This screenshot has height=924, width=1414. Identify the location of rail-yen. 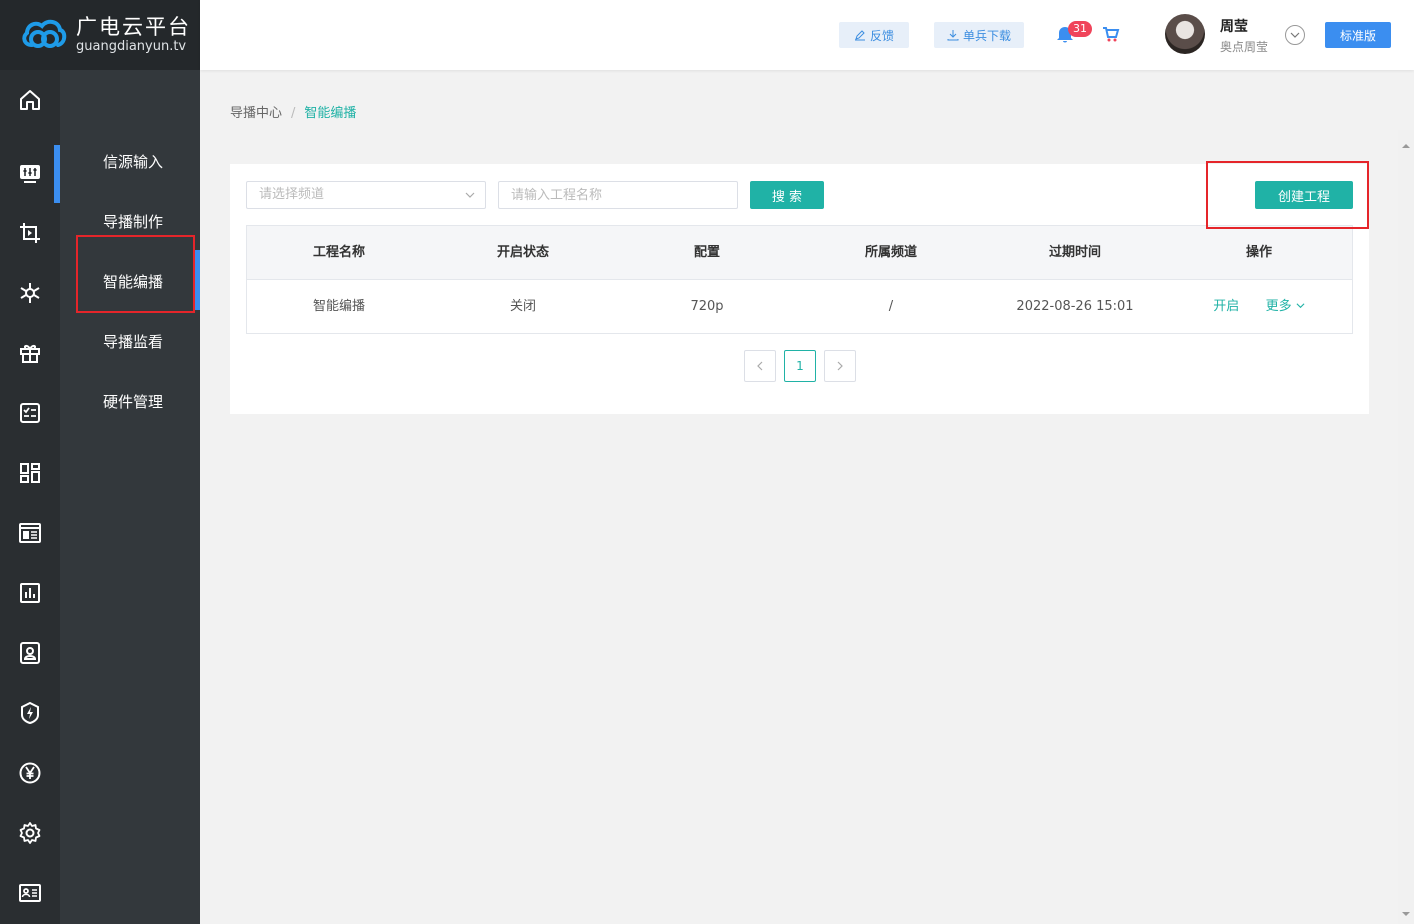
(30, 773).